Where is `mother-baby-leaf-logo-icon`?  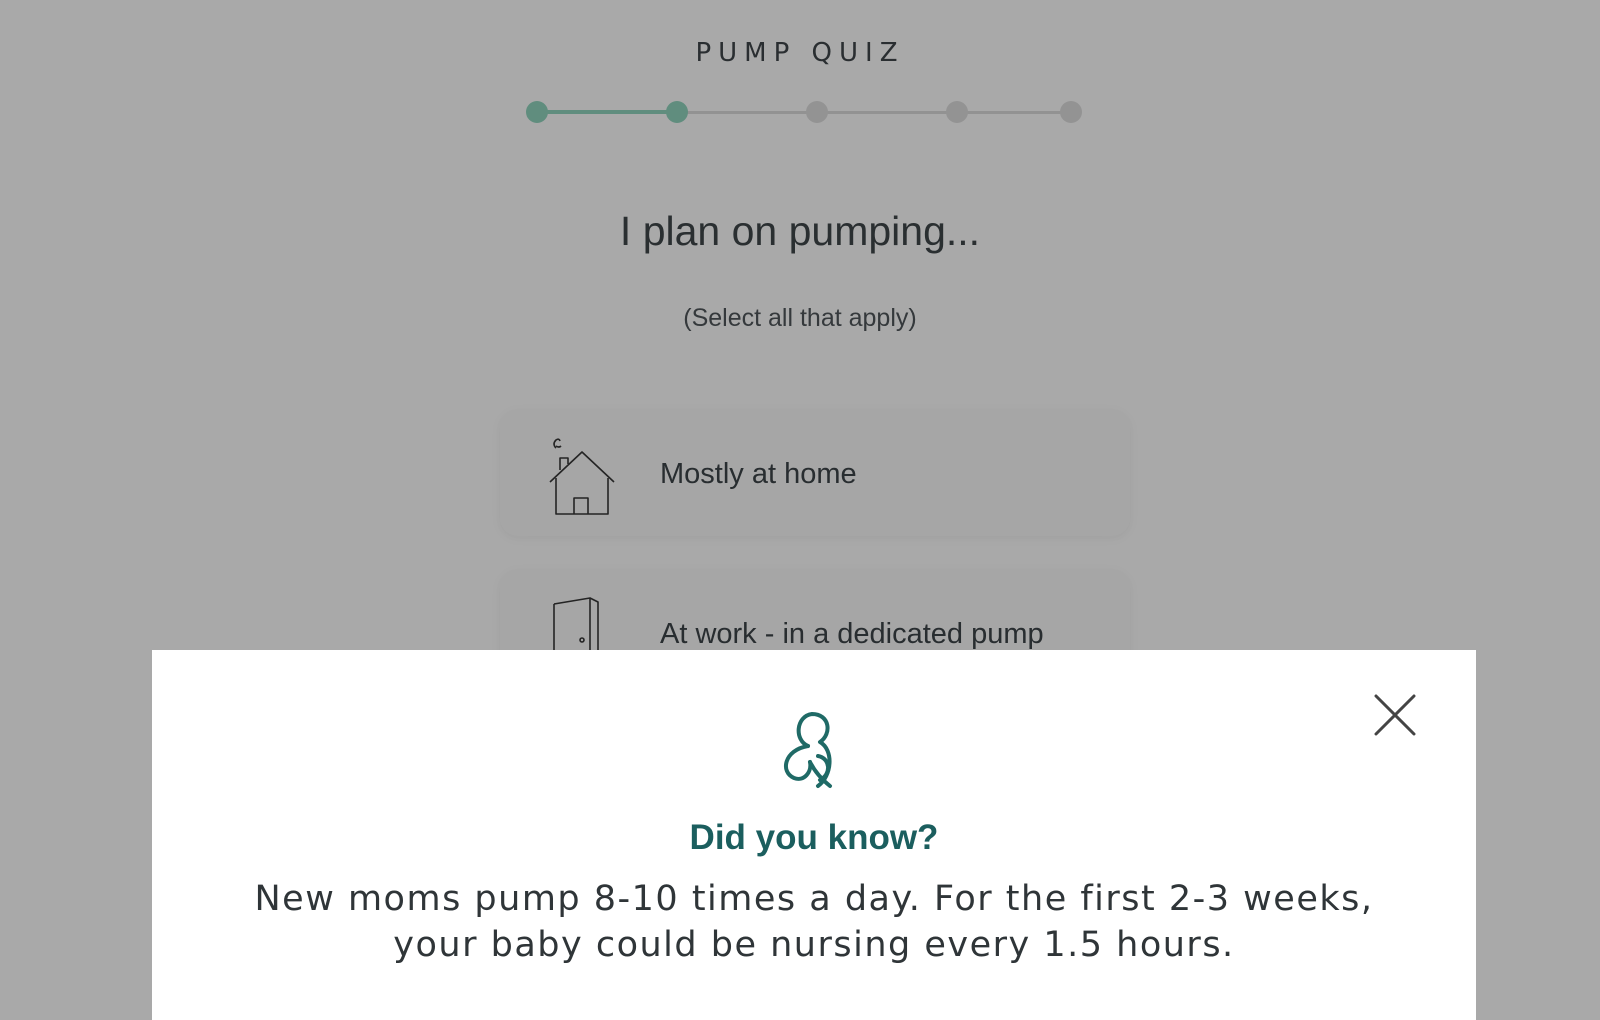
mother-baby-leaf-logo-icon is located at coordinates (807, 750).